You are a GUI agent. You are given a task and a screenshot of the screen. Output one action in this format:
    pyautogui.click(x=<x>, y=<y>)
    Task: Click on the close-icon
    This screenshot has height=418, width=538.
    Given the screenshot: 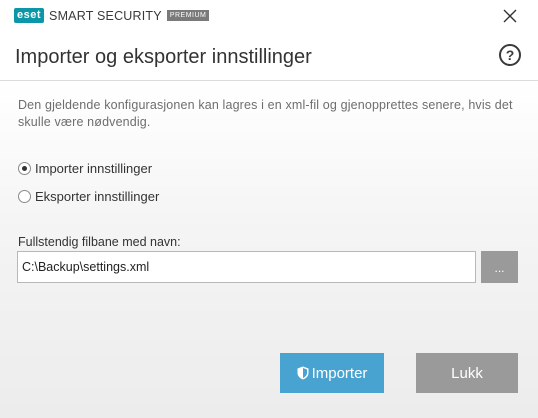 What is the action you would take?
    pyautogui.click(x=510, y=16)
    